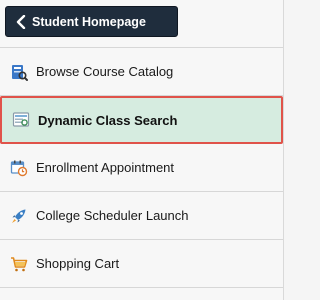 The image size is (320, 300). I want to click on student-homepage-label: Student Homepage, so click(89, 21).